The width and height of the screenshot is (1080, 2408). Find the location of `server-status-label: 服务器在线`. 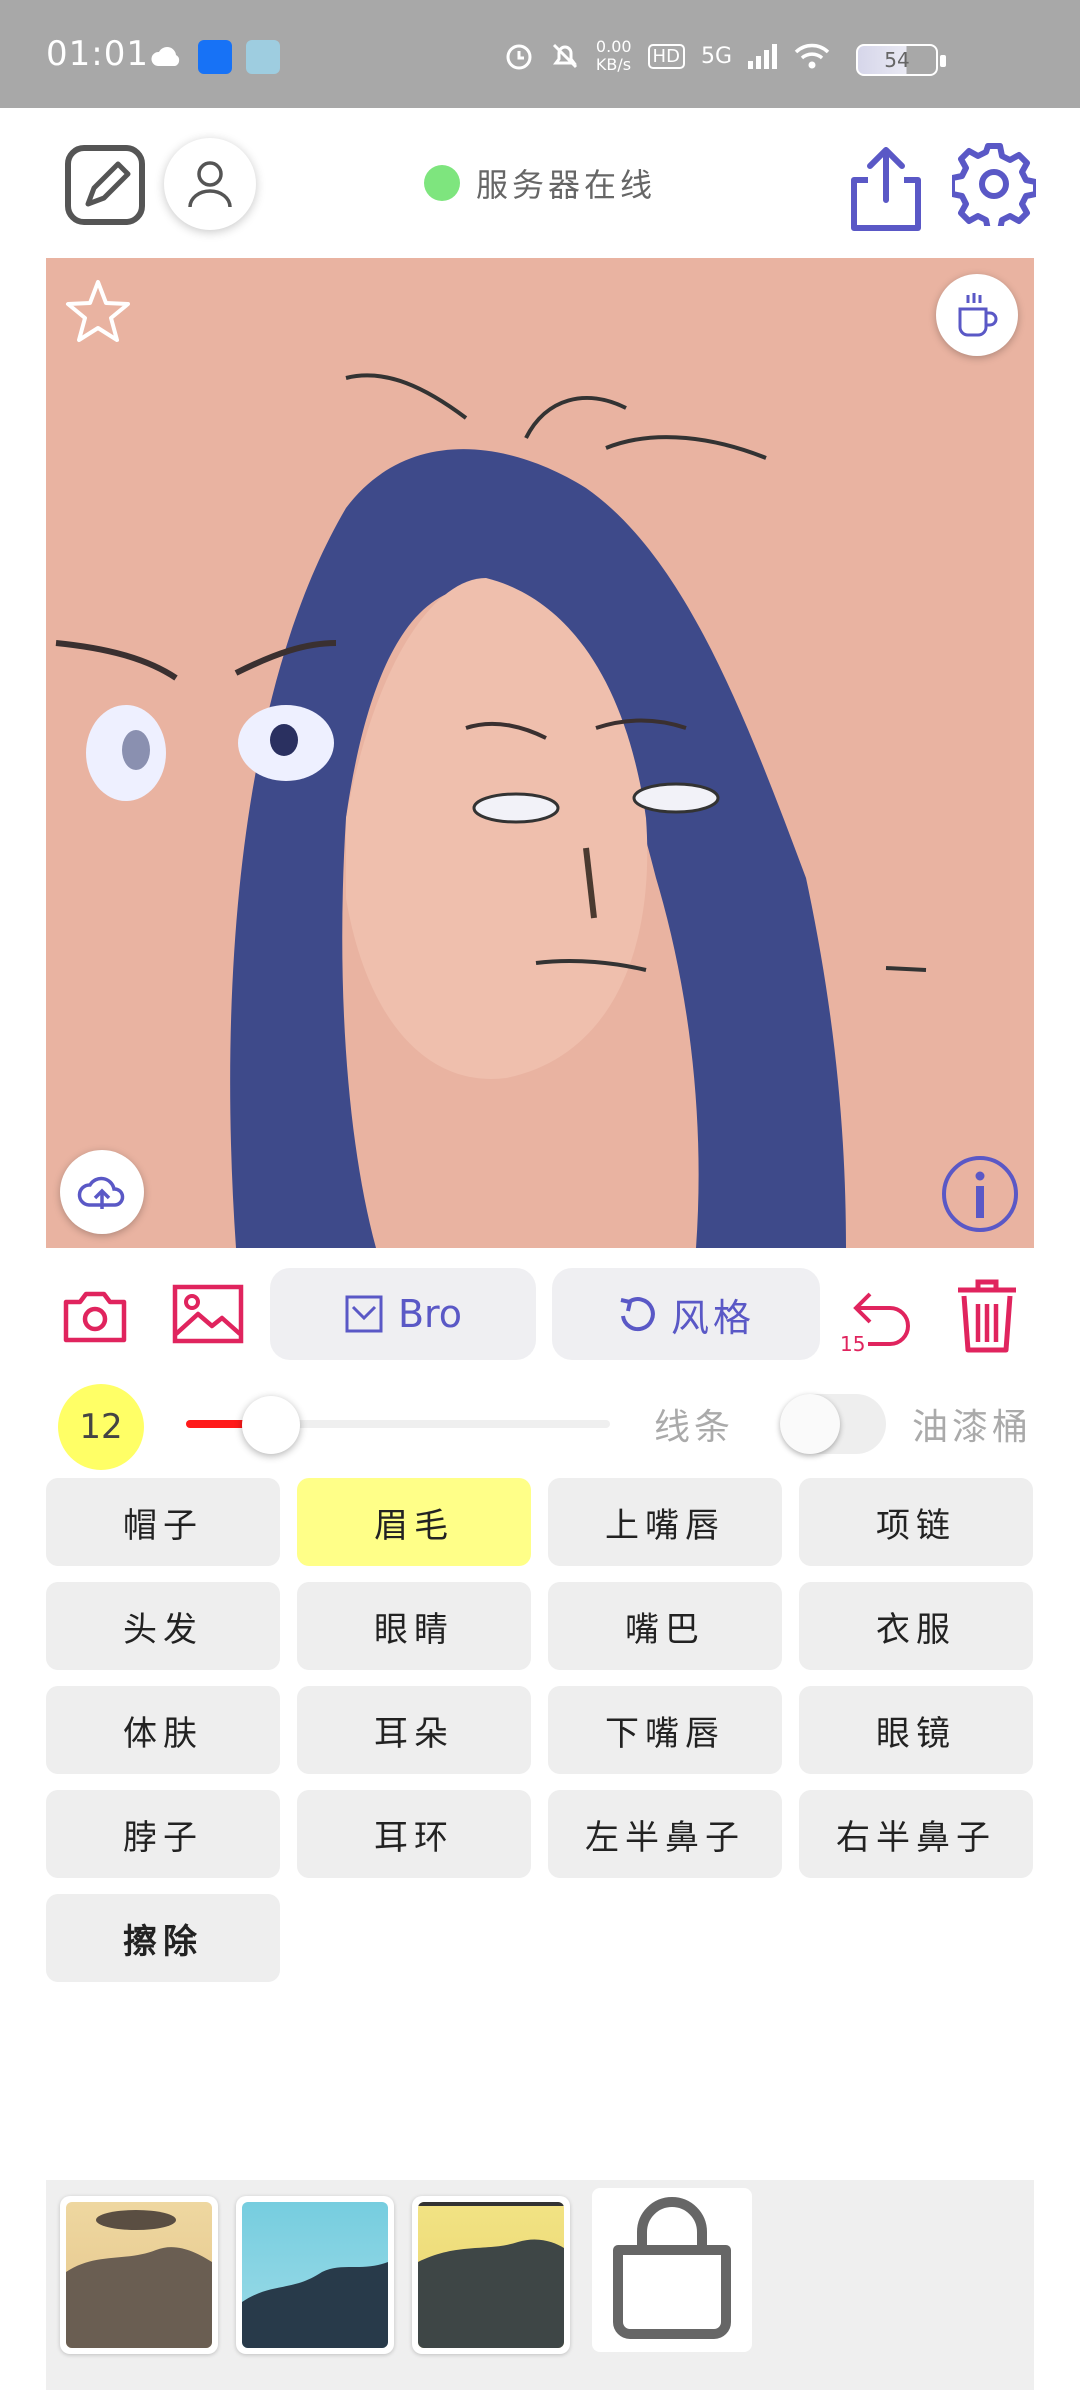

server-status-label: 服务器在线 is located at coordinates (566, 185).